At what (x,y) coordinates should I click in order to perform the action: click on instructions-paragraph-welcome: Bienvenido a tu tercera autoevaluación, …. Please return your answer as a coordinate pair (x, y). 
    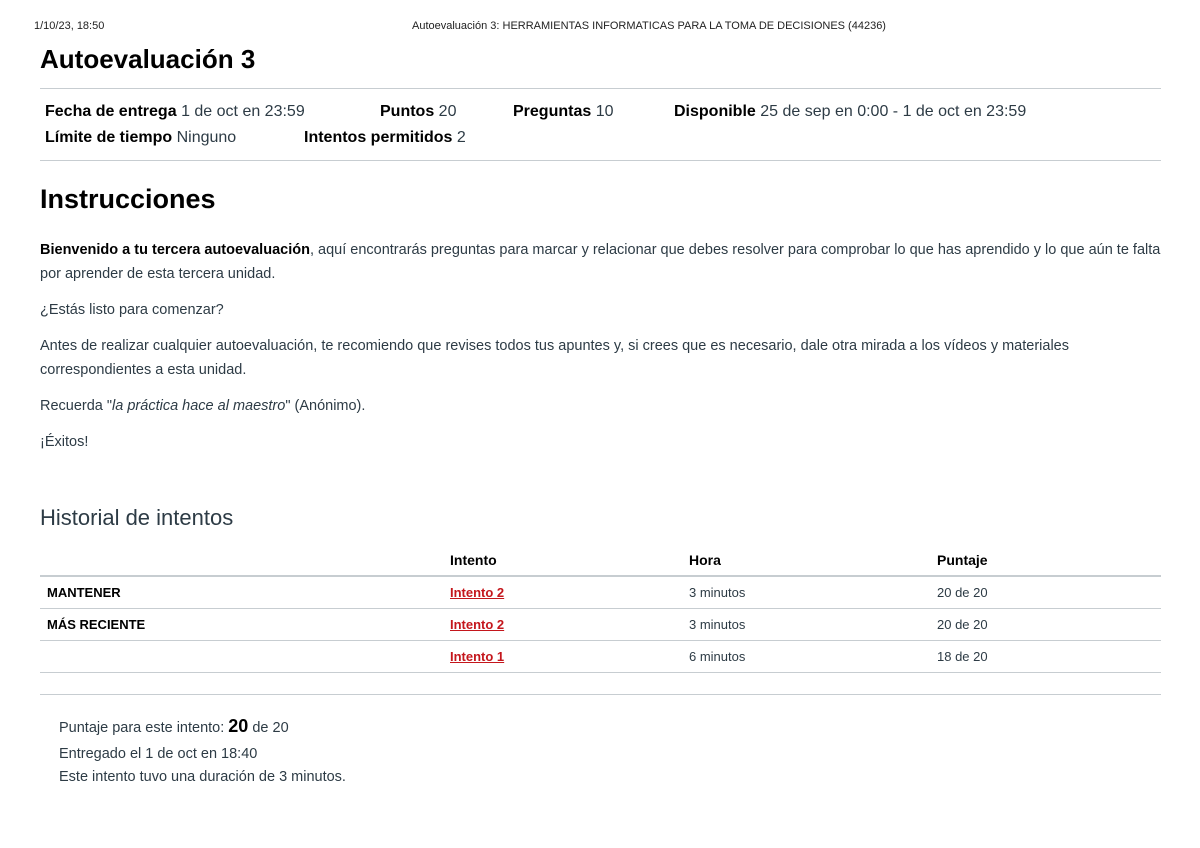
    Looking at the image, I should click on (600, 262).